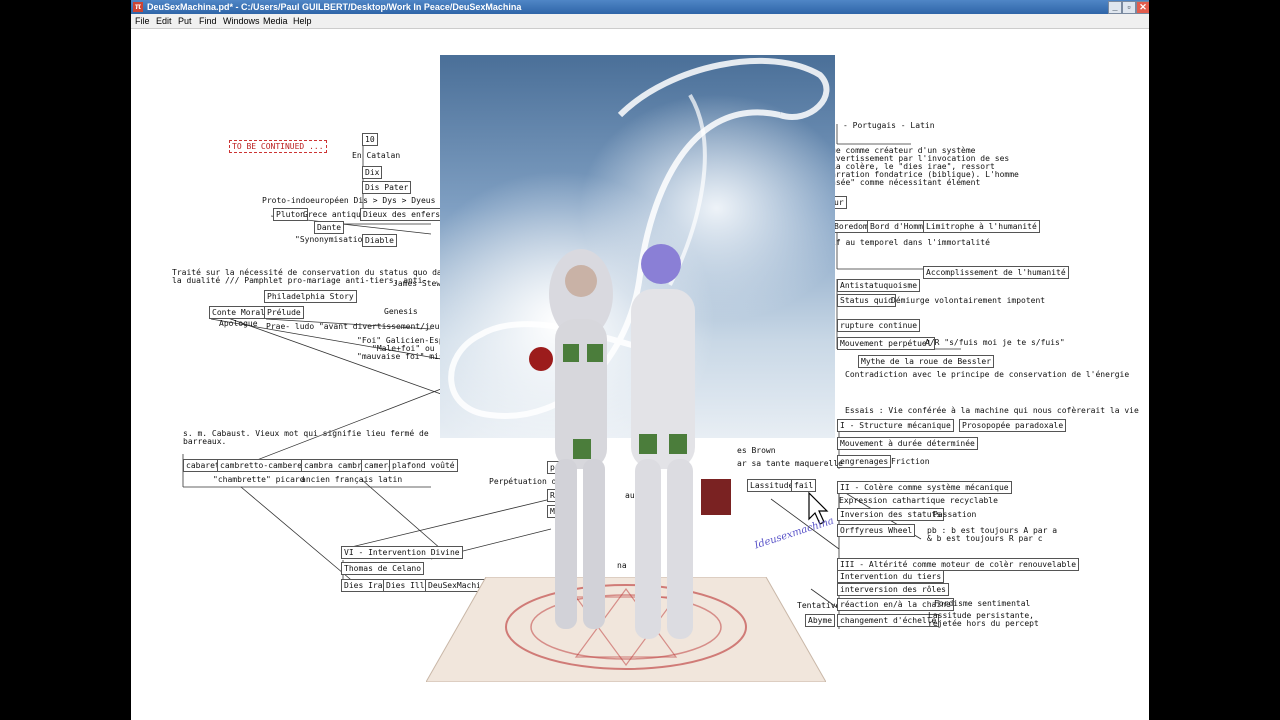  I want to click on minimize-button: _, so click(1115, 7).